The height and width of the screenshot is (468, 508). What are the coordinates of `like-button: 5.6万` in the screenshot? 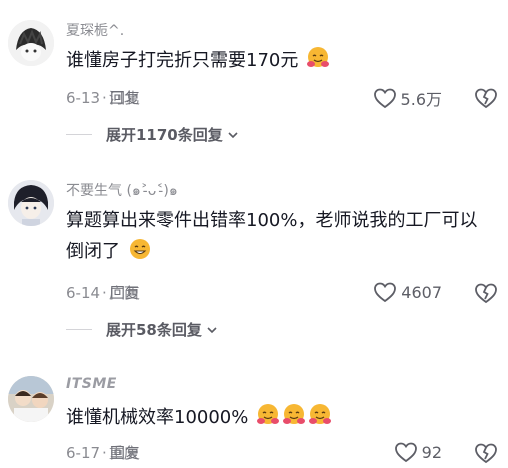 It's located at (407, 98).